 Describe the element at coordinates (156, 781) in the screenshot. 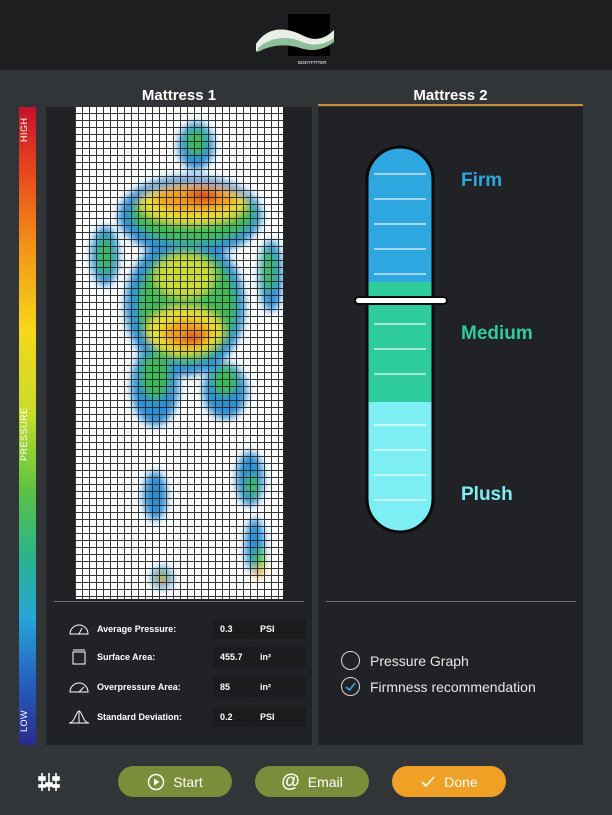

I see `play-circle-icon` at that location.